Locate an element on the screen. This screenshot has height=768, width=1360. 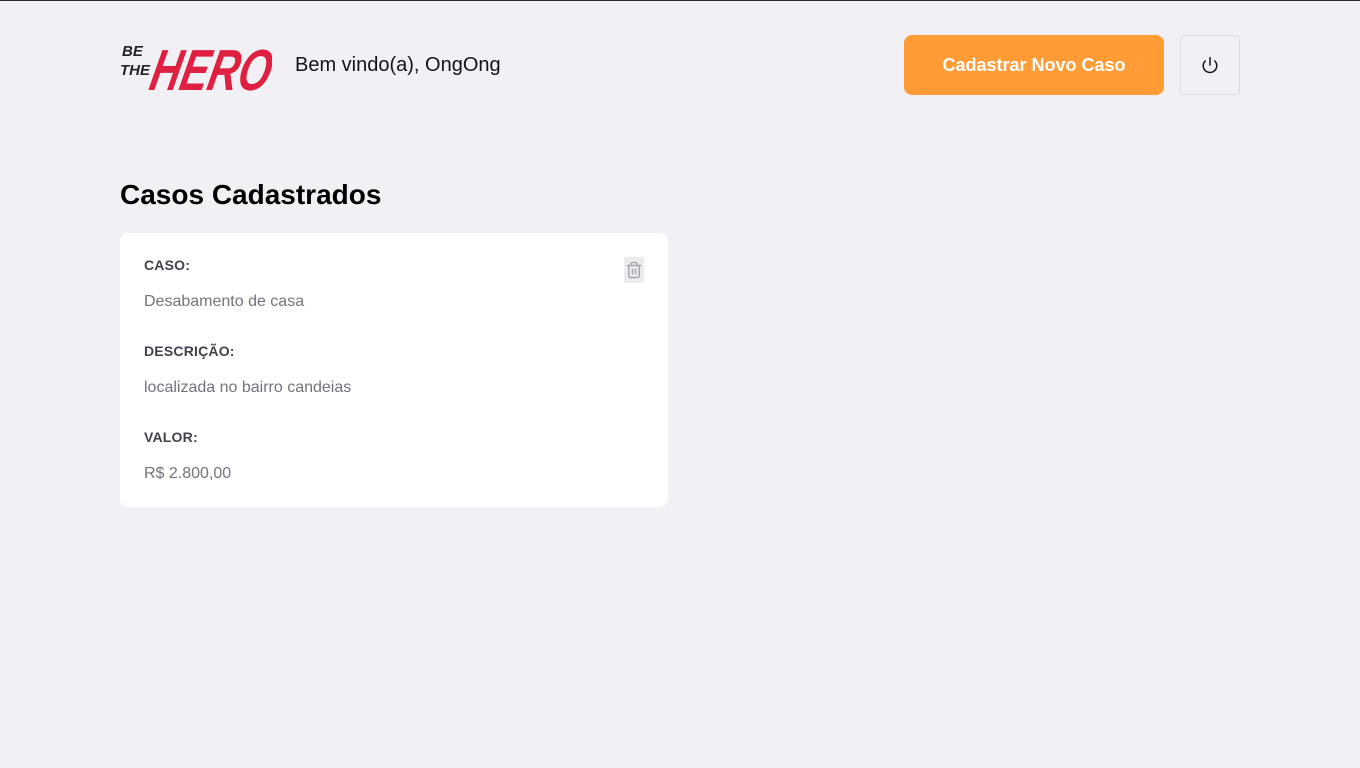
be-the-hero-logo: BE THE HERO is located at coordinates (196, 68).